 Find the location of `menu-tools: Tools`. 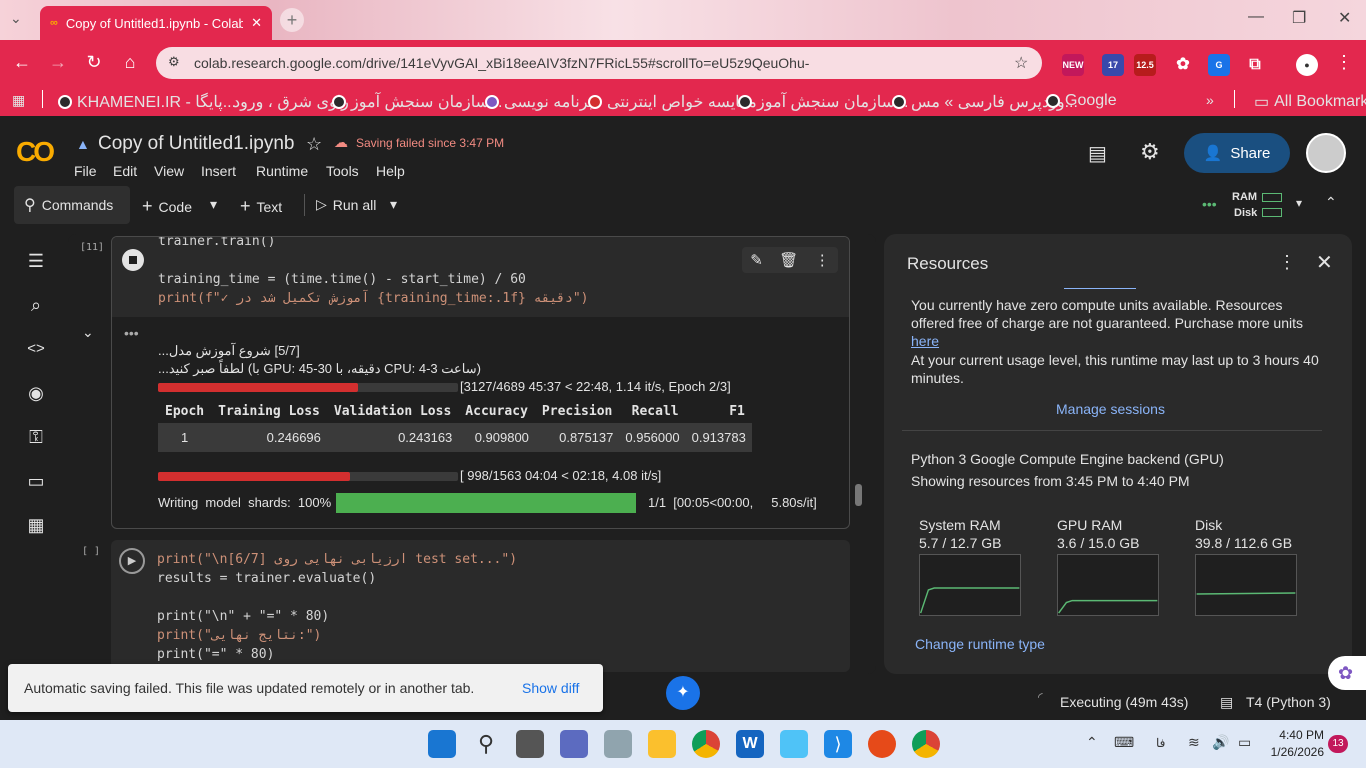

menu-tools: Tools is located at coordinates (342, 171).